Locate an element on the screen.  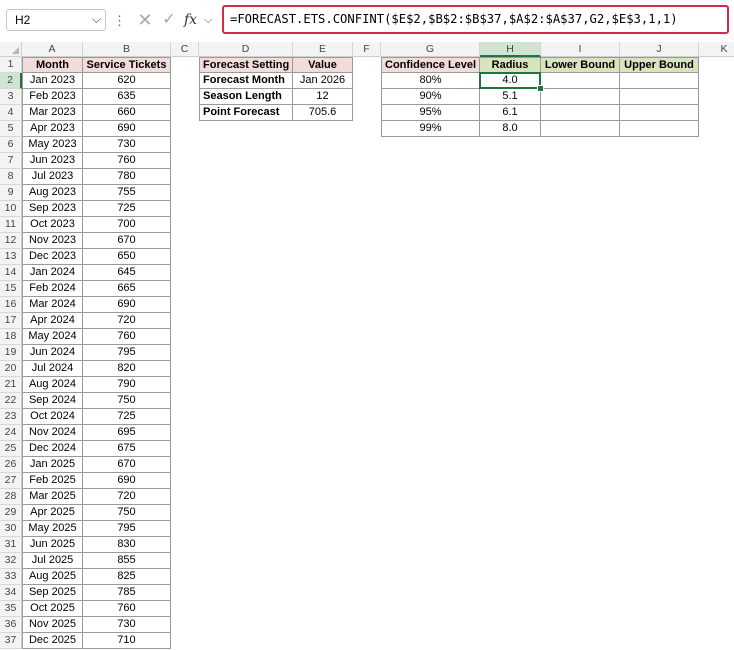
column-header-b: B is located at coordinates (127, 49).